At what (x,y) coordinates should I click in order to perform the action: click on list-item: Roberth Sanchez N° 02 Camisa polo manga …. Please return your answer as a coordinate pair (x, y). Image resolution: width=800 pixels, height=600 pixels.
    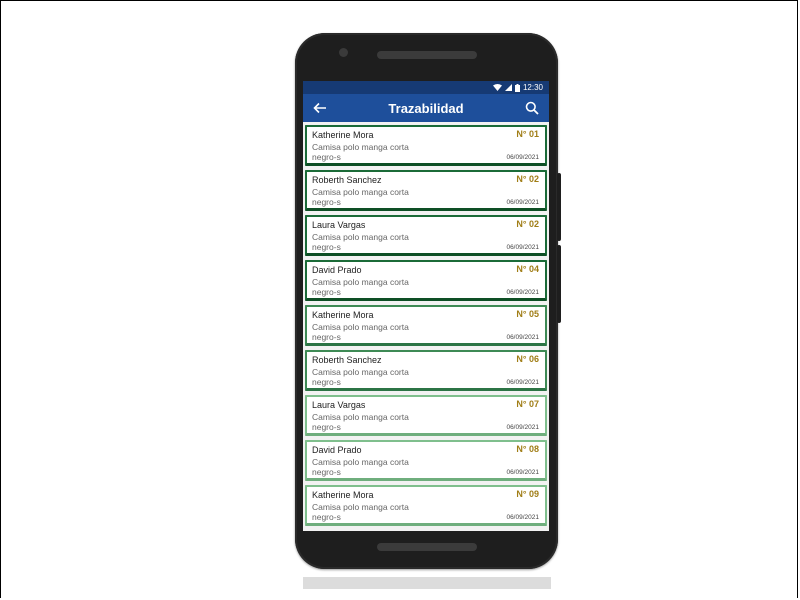
    Looking at the image, I should click on (426, 190).